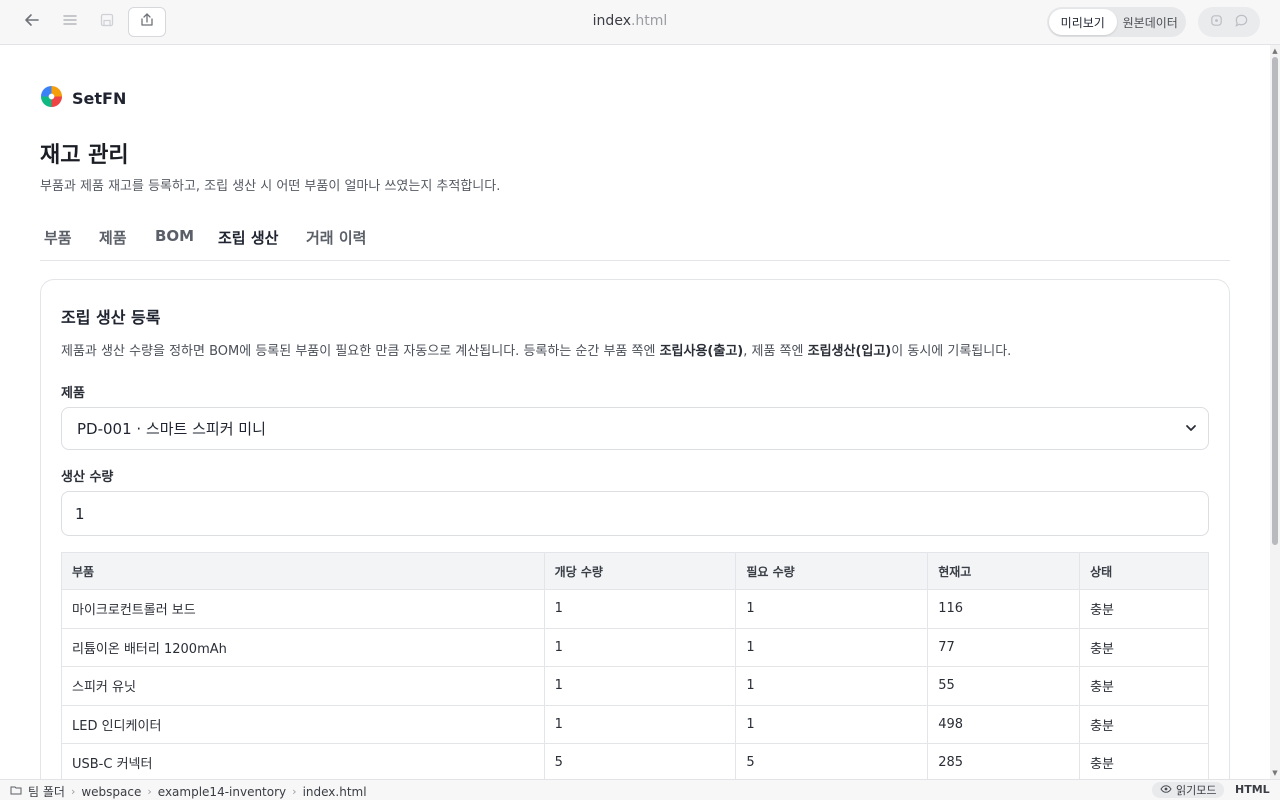 Image resolution: width=1280 pixels, height=800 pixels. What do you see at coordinates (1004, 686) in the screenshot?
I see `cell-stock: 55` at bounding box center [1004, 686].